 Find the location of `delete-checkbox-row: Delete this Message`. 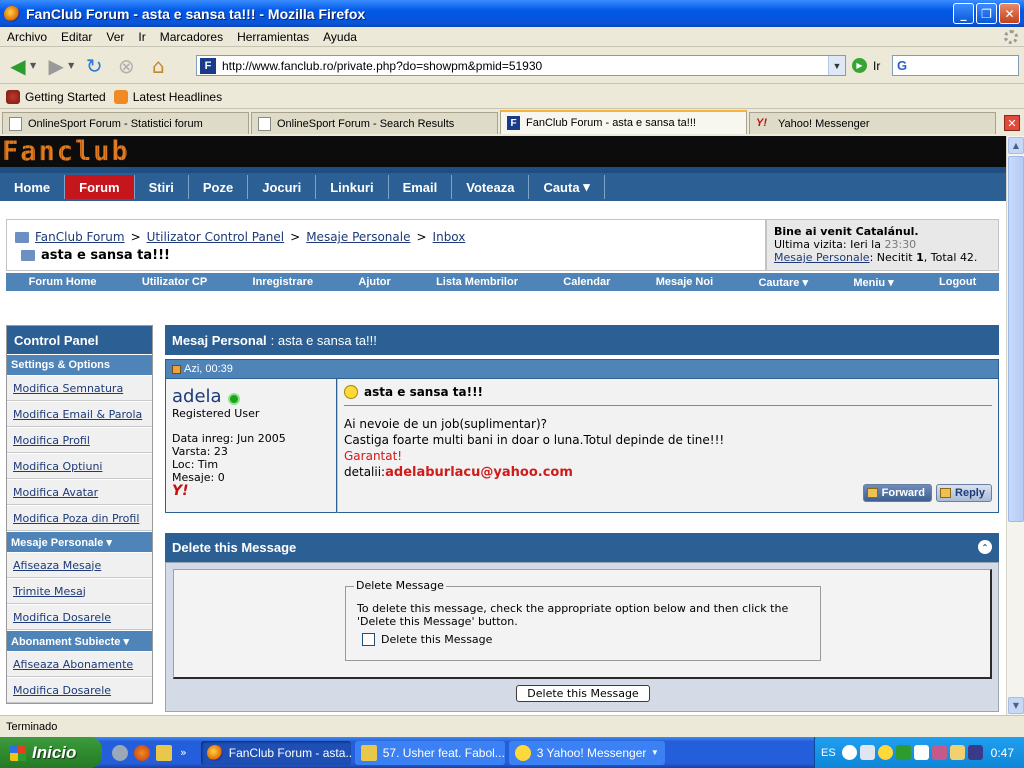

delete-checkbox-row: Delete this Message is located at coordinates (427, 639).